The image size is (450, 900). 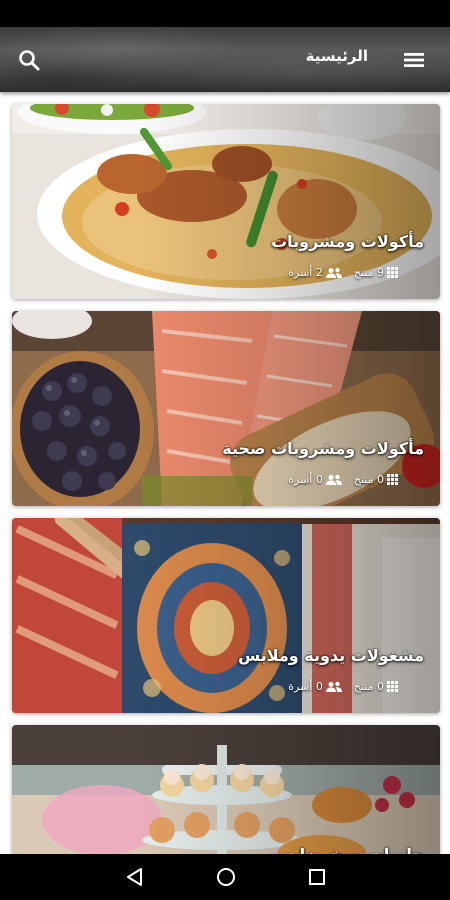 What do you see at coordinates (317, 877) in the screenshot?
I see `recents-square-icon` at bounding box center [317, 877].